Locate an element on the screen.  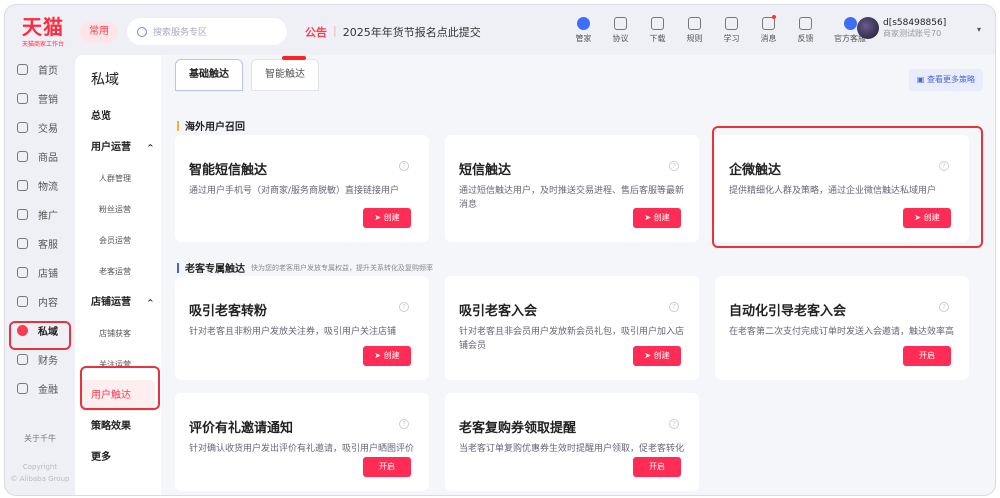
subnav-item-4: 会员运营 is located at coordinates (118, 240).